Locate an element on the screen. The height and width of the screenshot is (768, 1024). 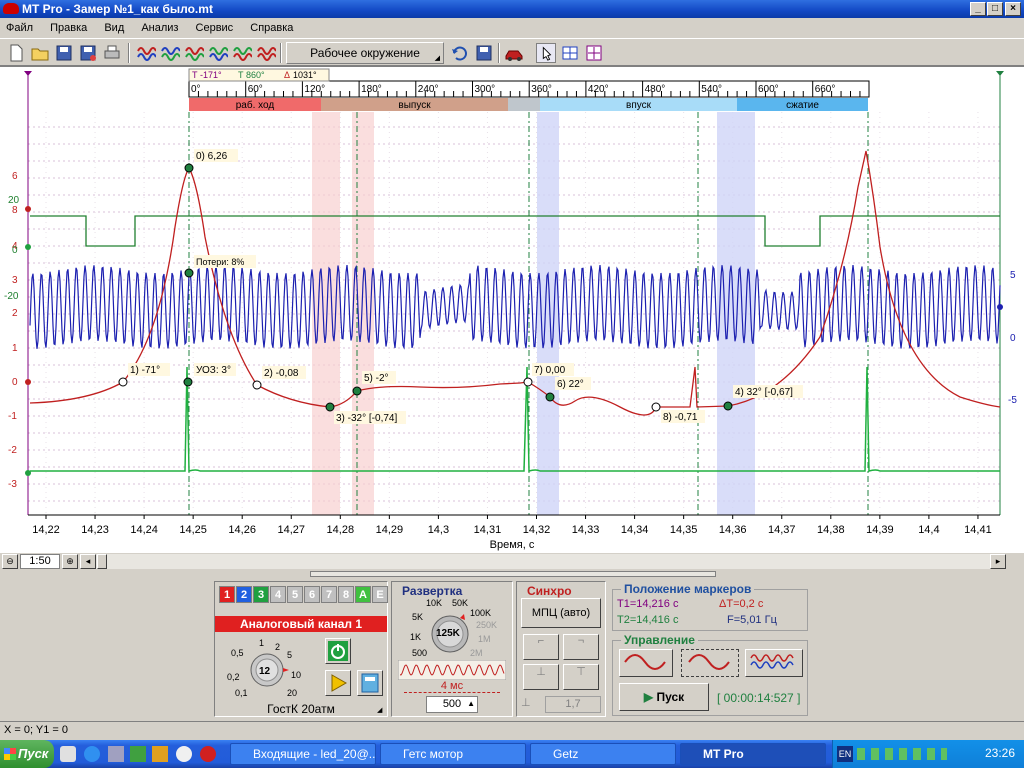
mode-continuous-button is located at coordinates (710, 663).